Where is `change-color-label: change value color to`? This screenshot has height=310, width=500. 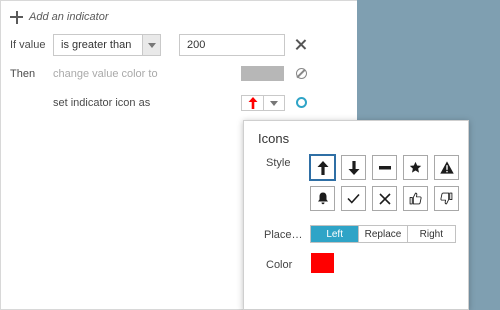
change-color-label: change value color to is located at coordinates (105, 74).